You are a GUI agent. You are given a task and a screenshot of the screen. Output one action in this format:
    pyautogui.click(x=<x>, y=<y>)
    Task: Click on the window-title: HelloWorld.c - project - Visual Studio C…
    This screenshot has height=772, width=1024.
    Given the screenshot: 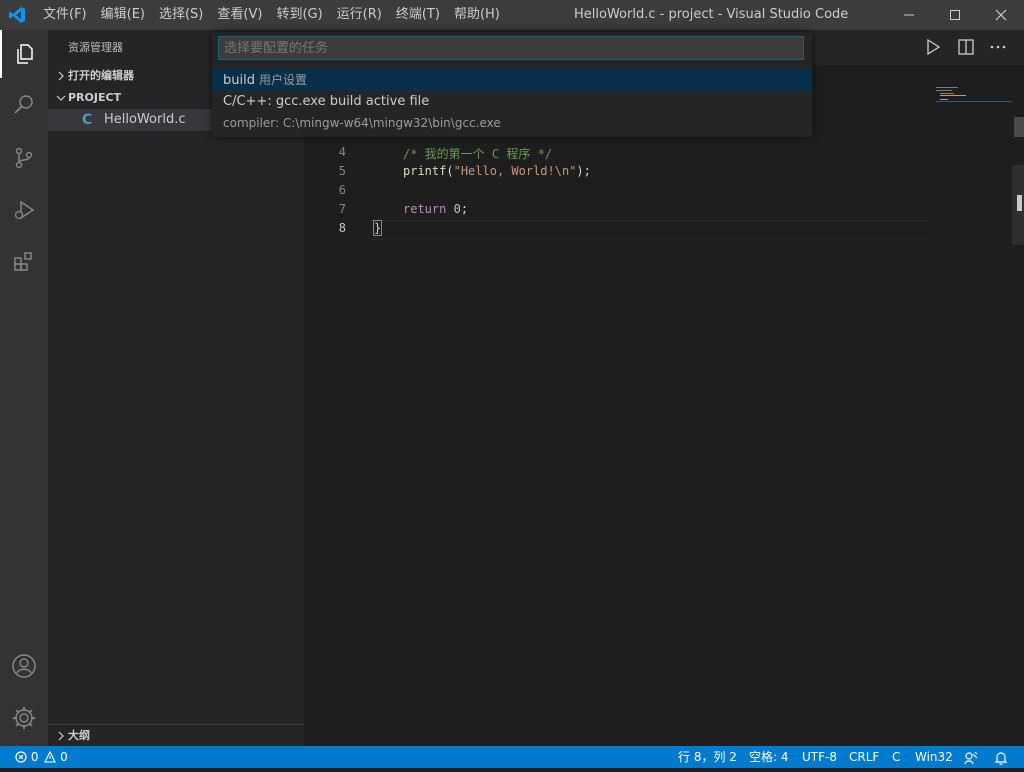 What is the action you would take?
    pyautogui.click(x=711, y=14)
    